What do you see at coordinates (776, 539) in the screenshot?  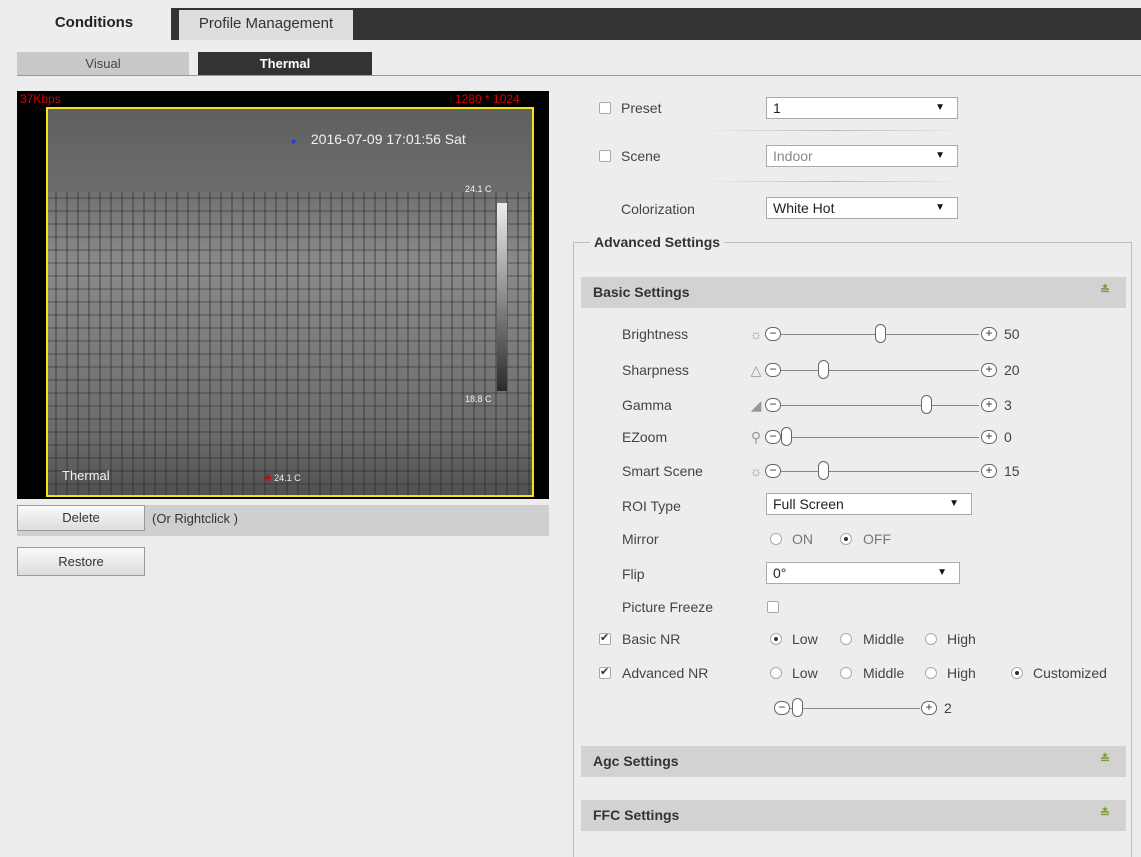 I see `mirror-on-radio` at bounding box center [776, 539].